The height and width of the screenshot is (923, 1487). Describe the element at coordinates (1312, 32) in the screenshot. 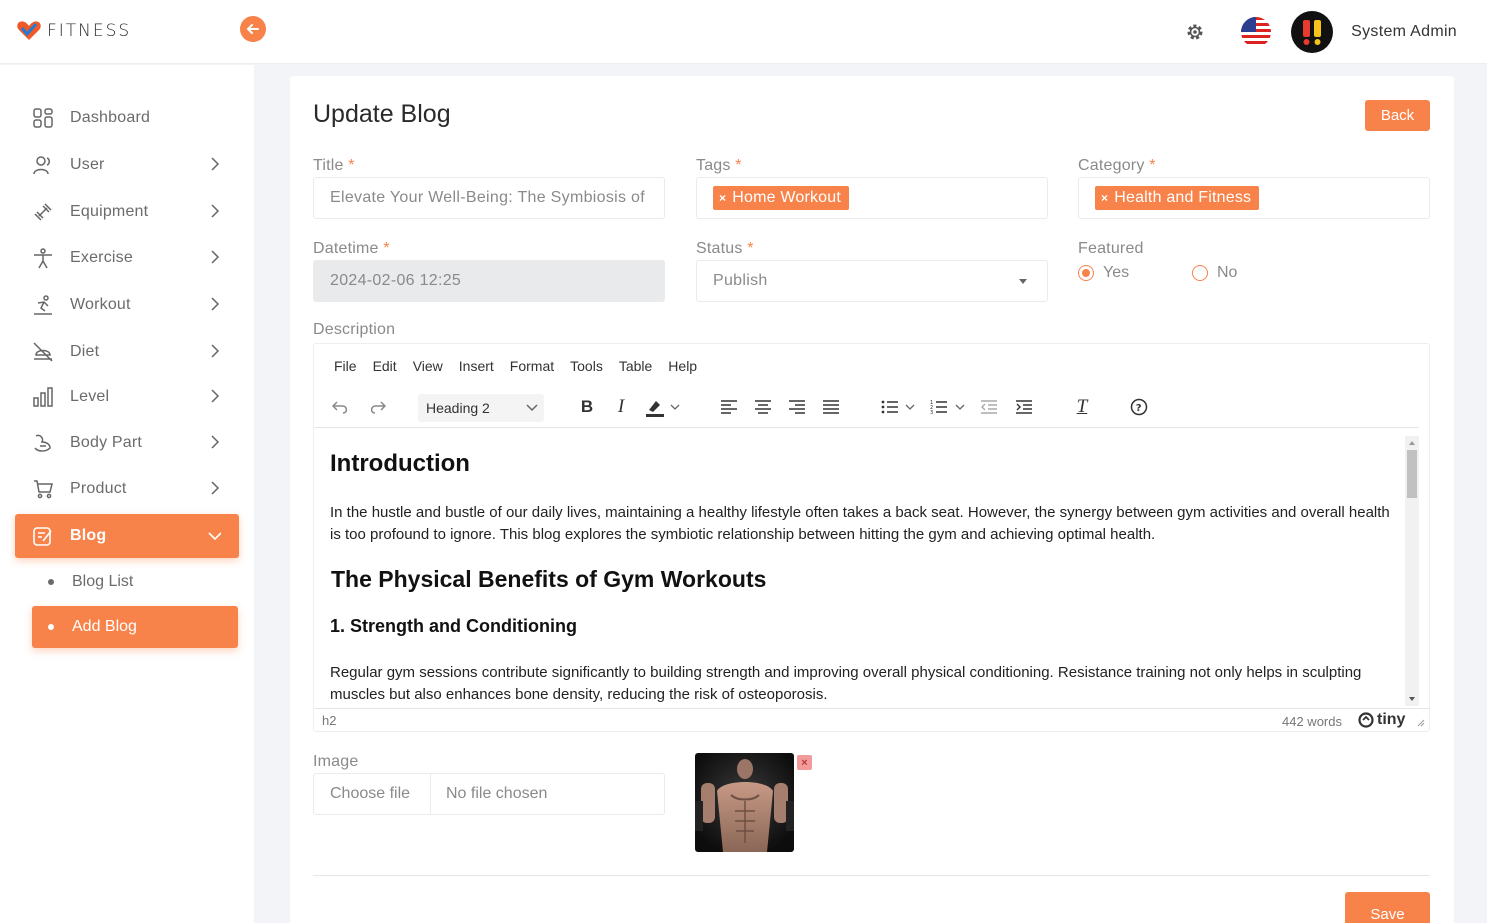

I see `avatar` at that location.